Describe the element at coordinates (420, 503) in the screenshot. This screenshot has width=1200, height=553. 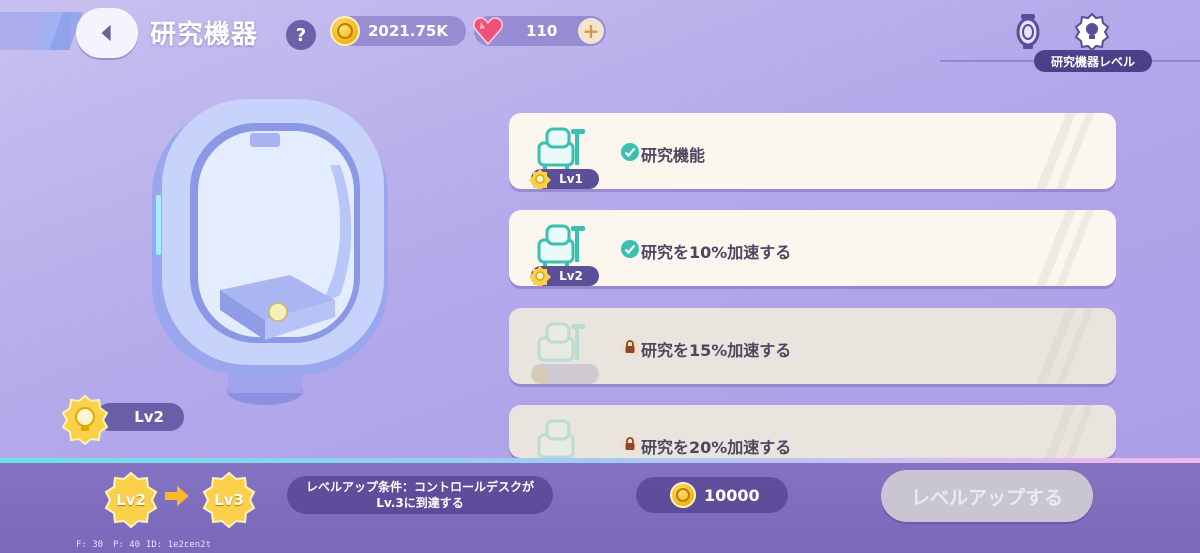
I see `condition-line-2: Lv.3に到達する` at that location.